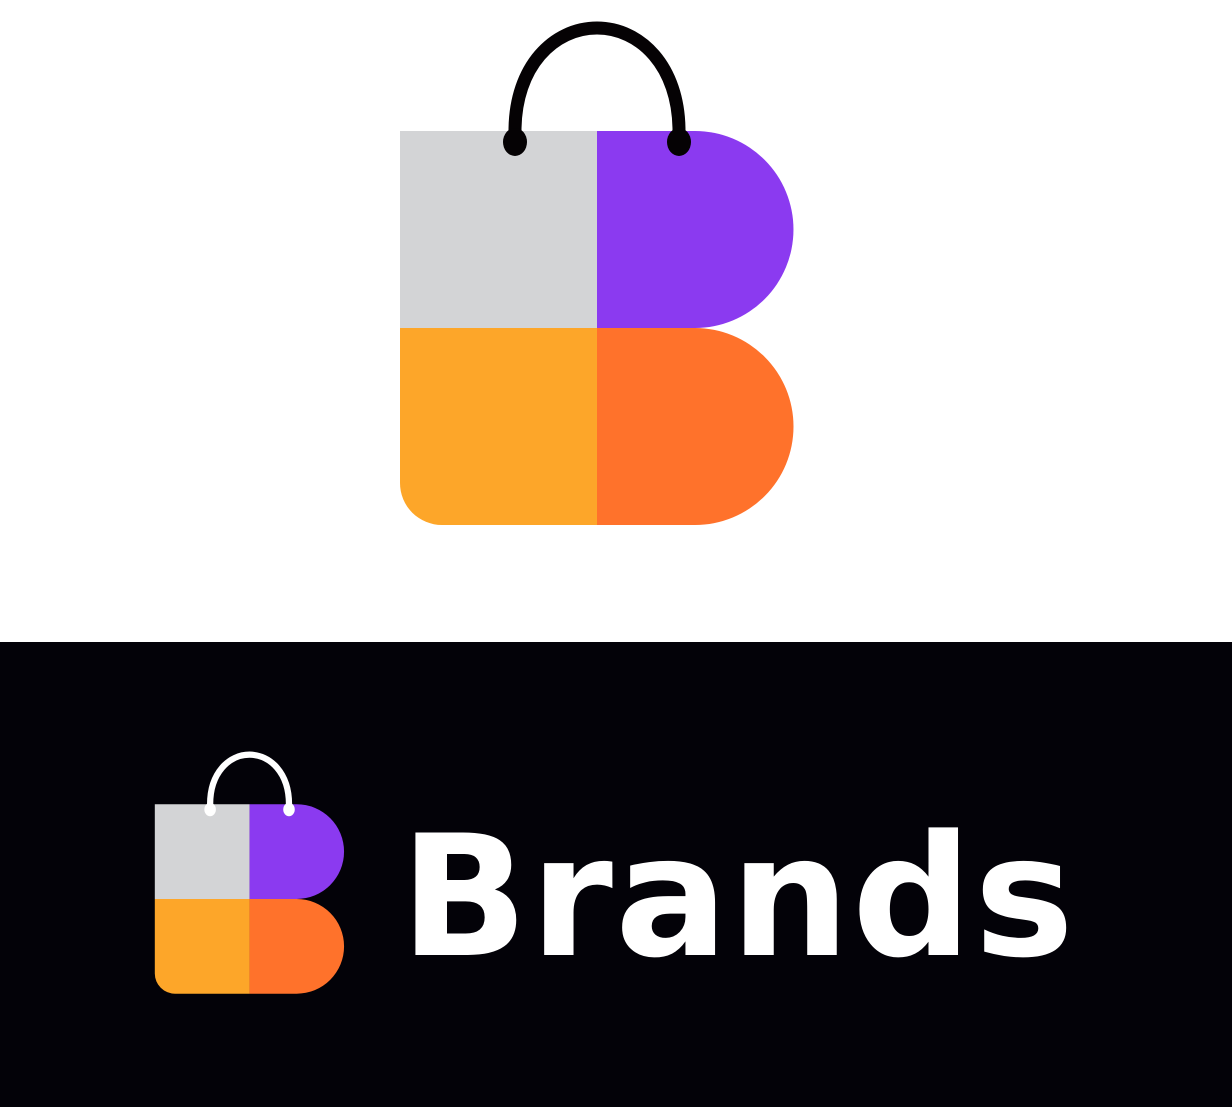 The width and height of the screenshot is (1232, 1107). I want to click on mini-bag-bottom-right-lobe, so click(297, 946).